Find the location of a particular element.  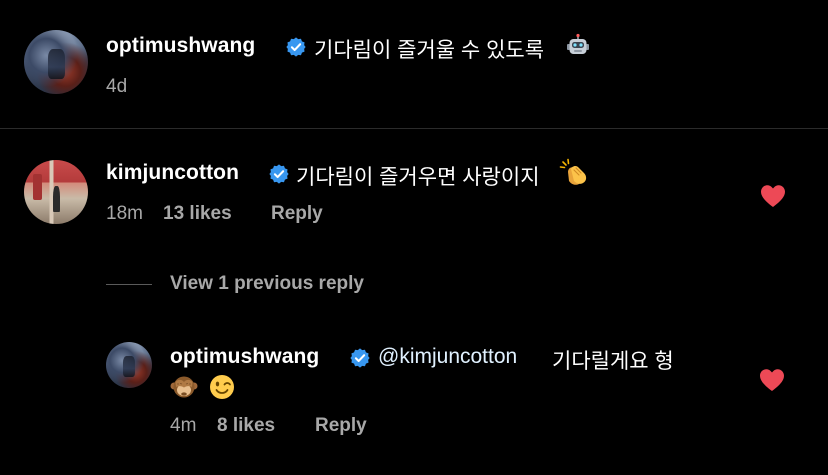

caption-avatar is located at coordinates (56, 62).